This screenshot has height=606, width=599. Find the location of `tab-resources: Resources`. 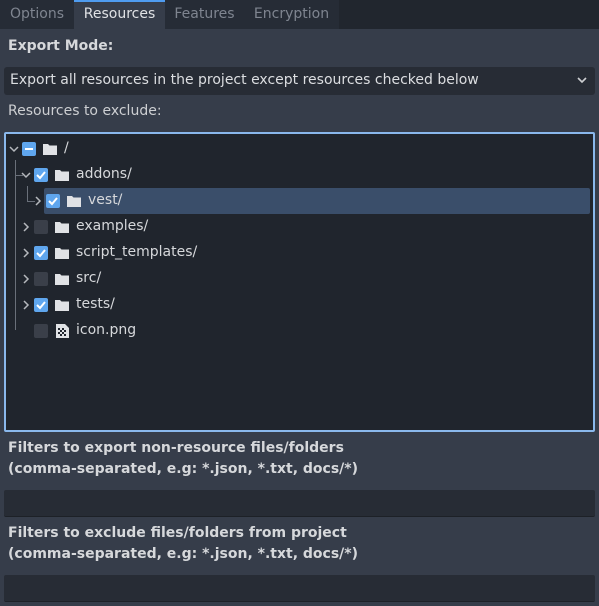

tab-resources: Resources is located at coordinates (119, 14).